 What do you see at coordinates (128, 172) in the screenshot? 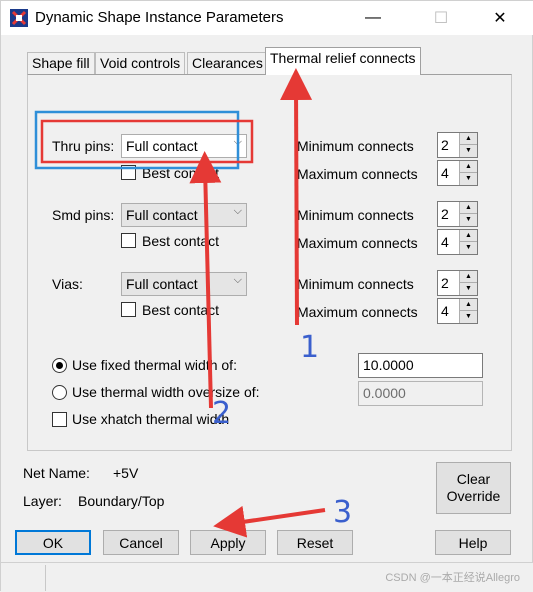
I see `thru-best-contact-checkbox` at bounding box center [128, 172].